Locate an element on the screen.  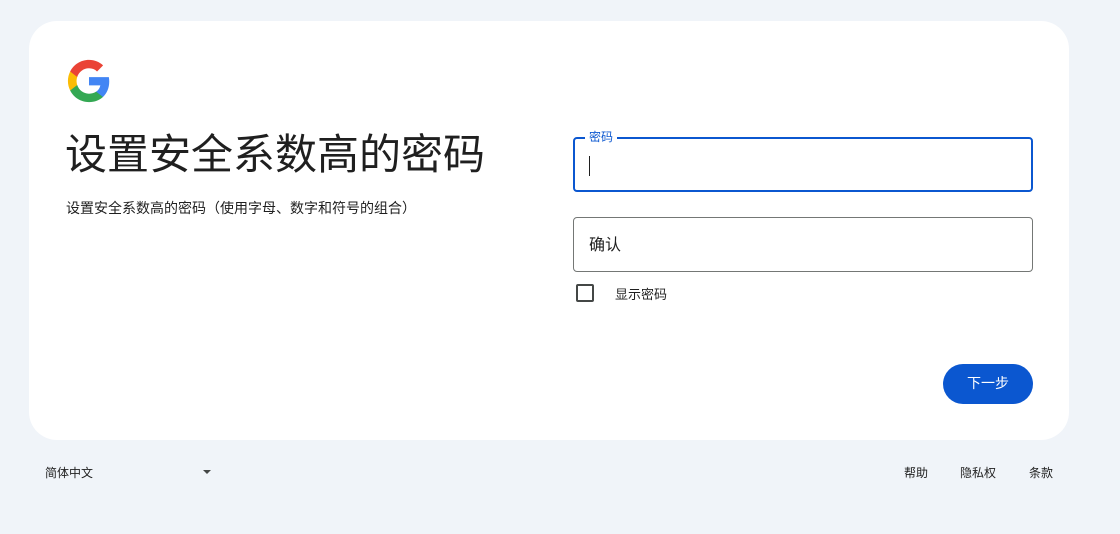
page-subtitle: 设置安全系数高的密码（使用字母、数字和符号的组合） is located at coordinates (241, 209).